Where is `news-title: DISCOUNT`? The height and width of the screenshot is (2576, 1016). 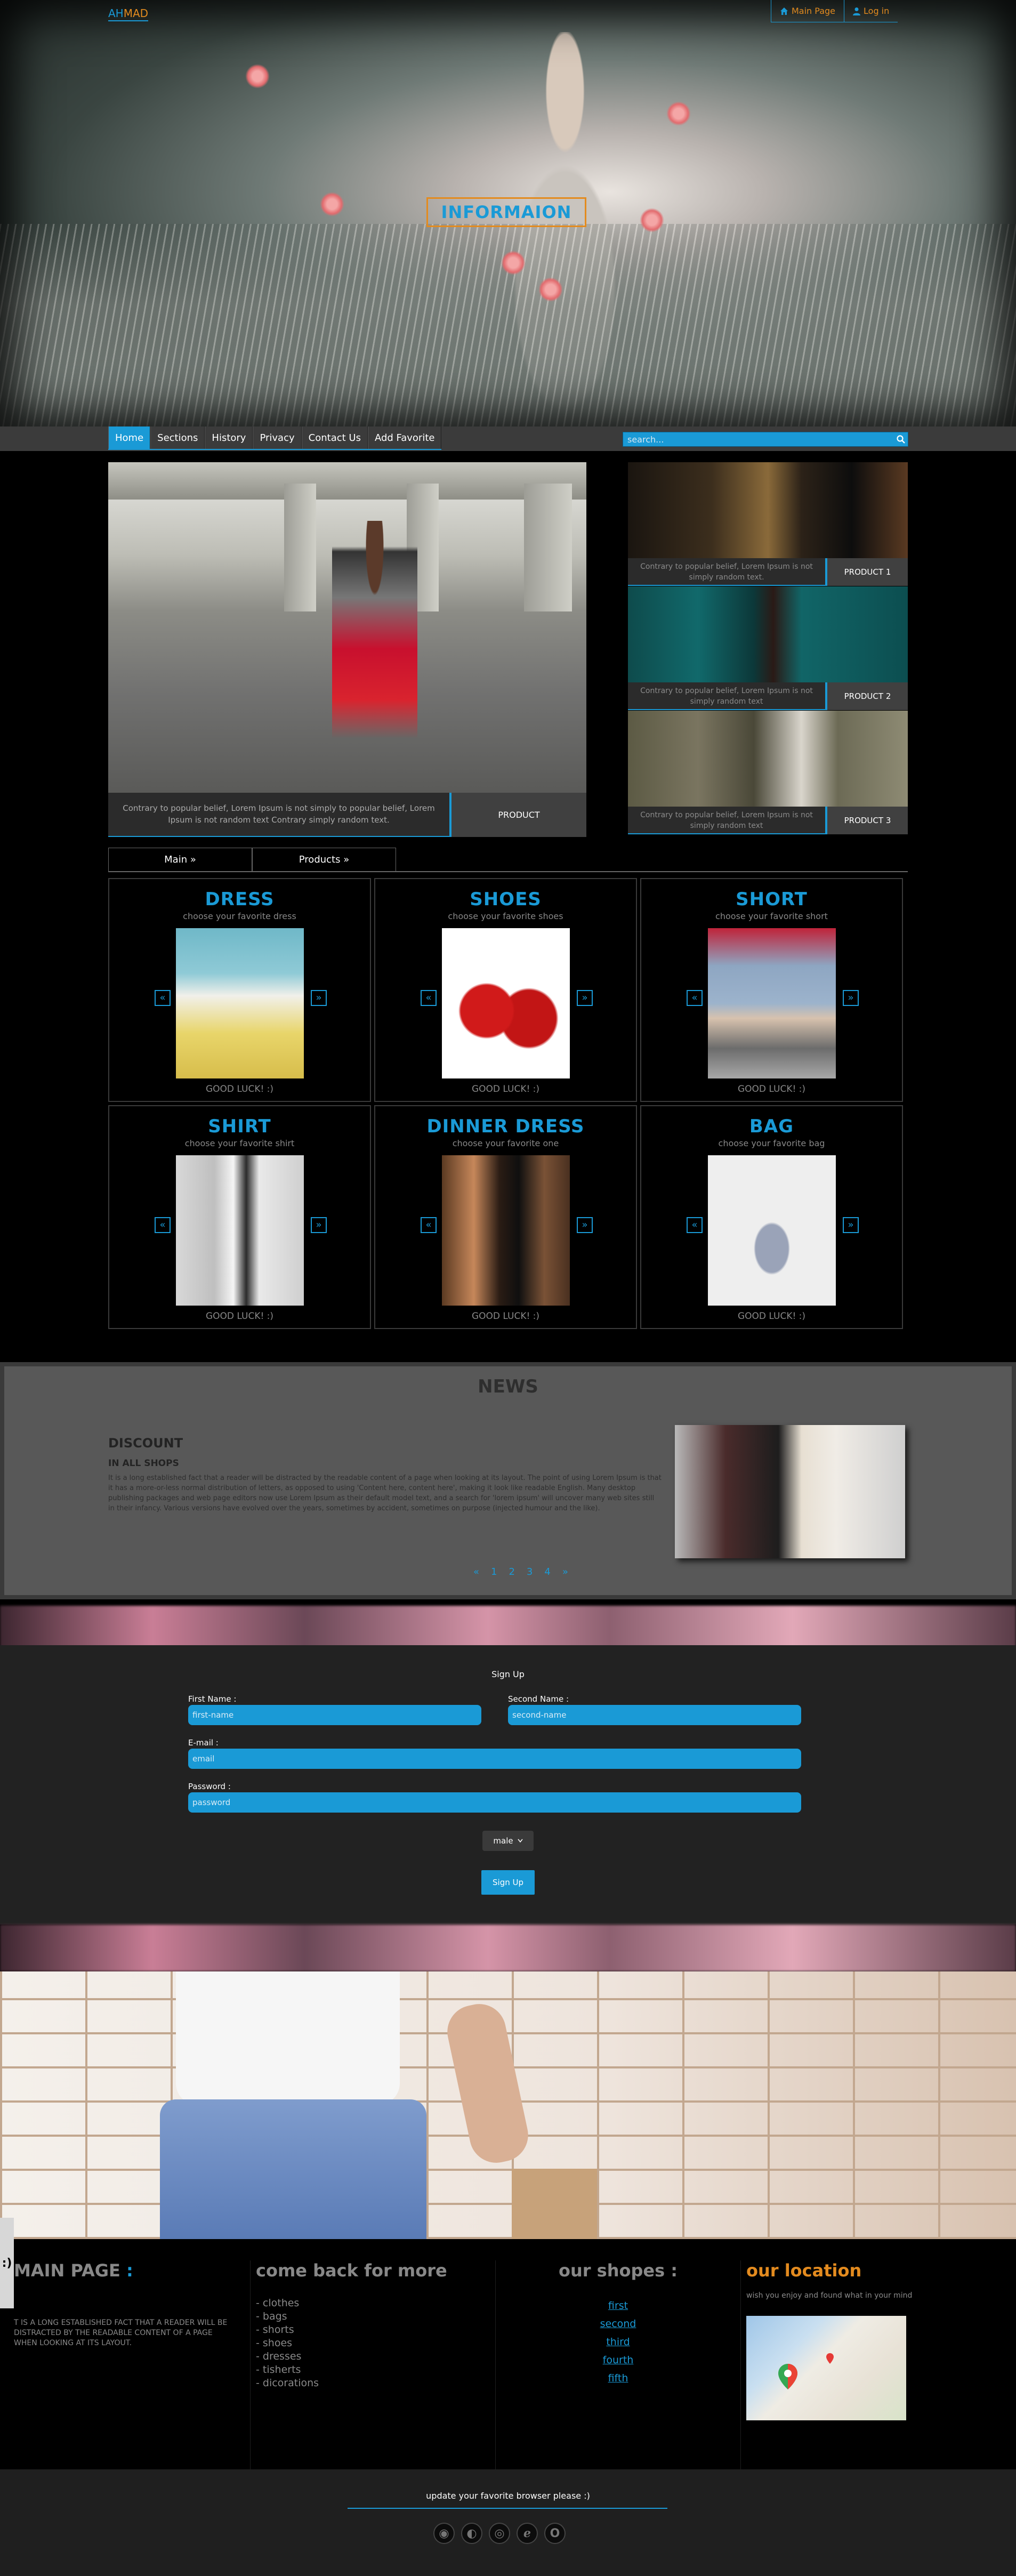
news-title: DISCOUNT is located at coordinates (145, 1443).